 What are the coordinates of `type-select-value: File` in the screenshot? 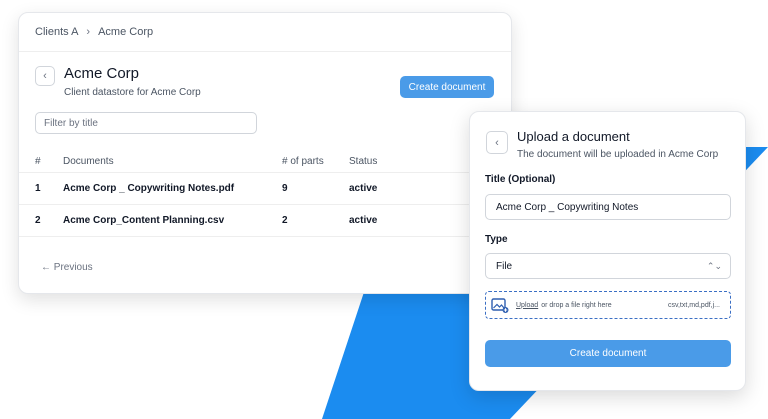 It's located at (504, 266).